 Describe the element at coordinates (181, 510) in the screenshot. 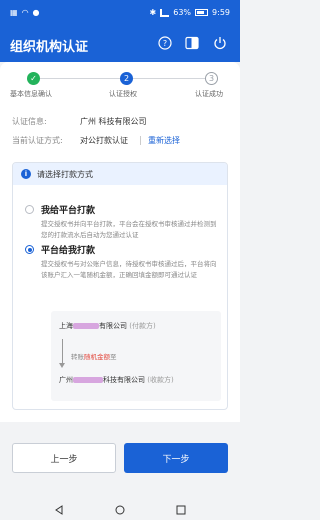

I see `recents-icon` at that location.